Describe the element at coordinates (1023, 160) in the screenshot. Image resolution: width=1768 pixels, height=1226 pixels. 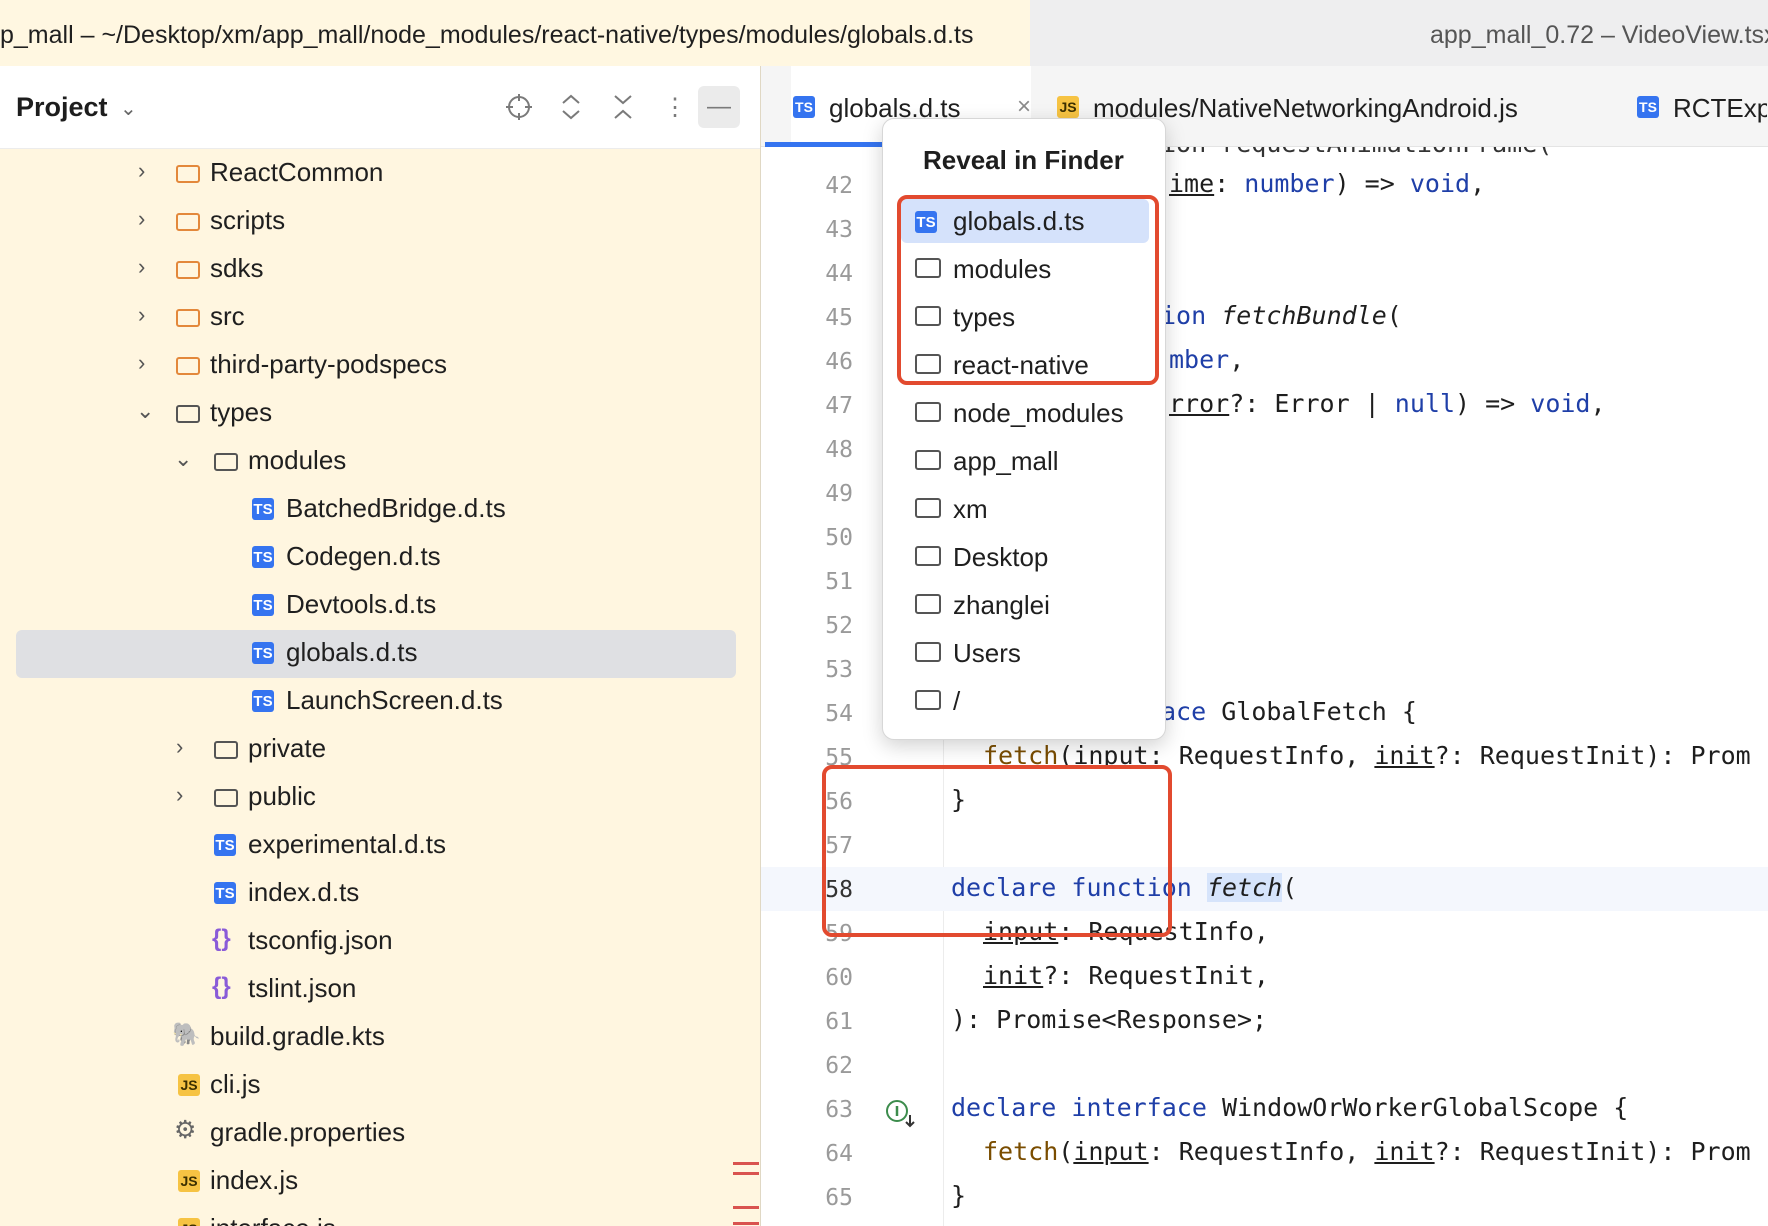
I see `popup-title: Reveal in Finder` at that location.